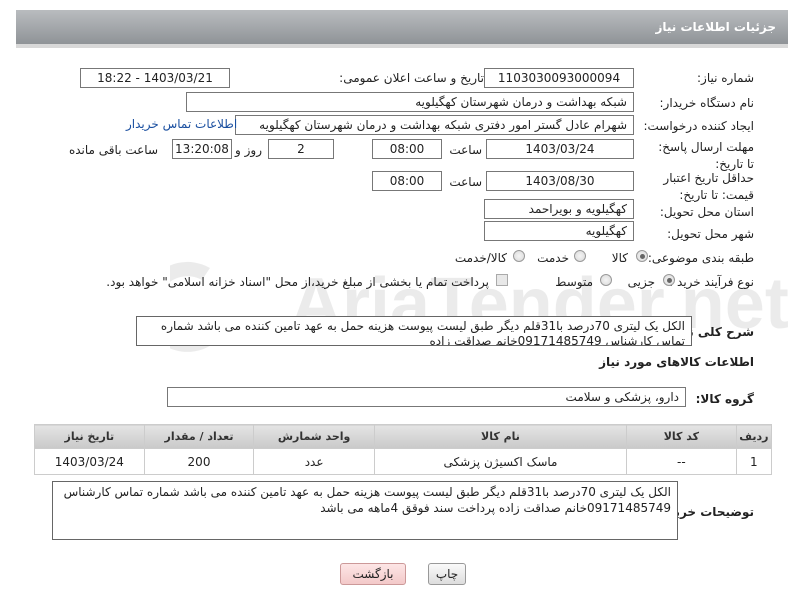 The height and width of the screenshot is (598, 789). I want to click on col-qty: تعداد / مقدار, so click(199, 436).